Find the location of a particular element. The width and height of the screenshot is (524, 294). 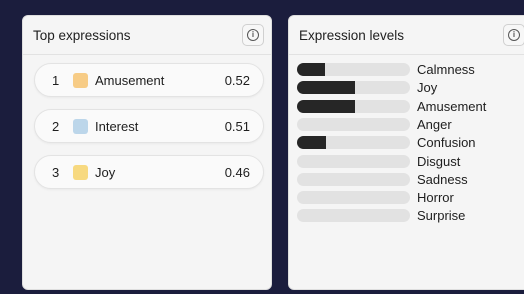

list-item: 2 Interest 0.51 is located at coordinates (149, 126).